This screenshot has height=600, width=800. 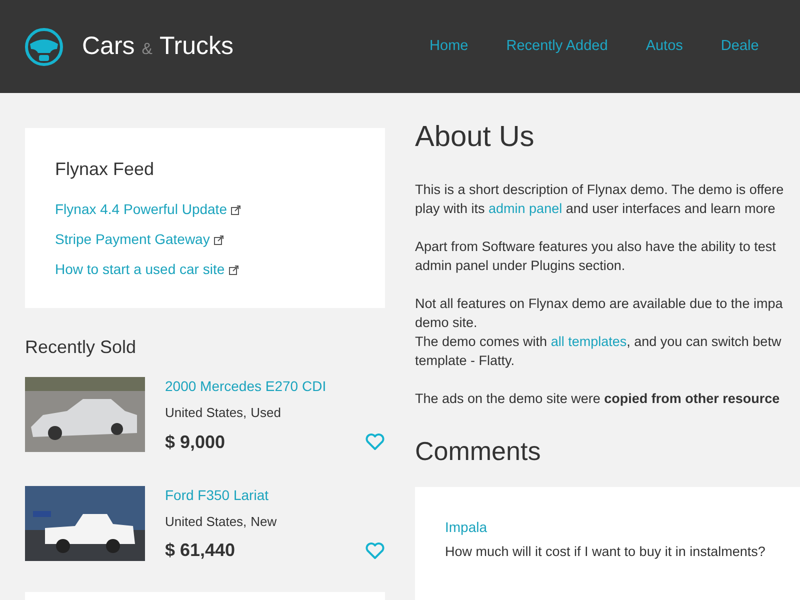 I want to click on section-title: Comments, so click(x=478, y=451).